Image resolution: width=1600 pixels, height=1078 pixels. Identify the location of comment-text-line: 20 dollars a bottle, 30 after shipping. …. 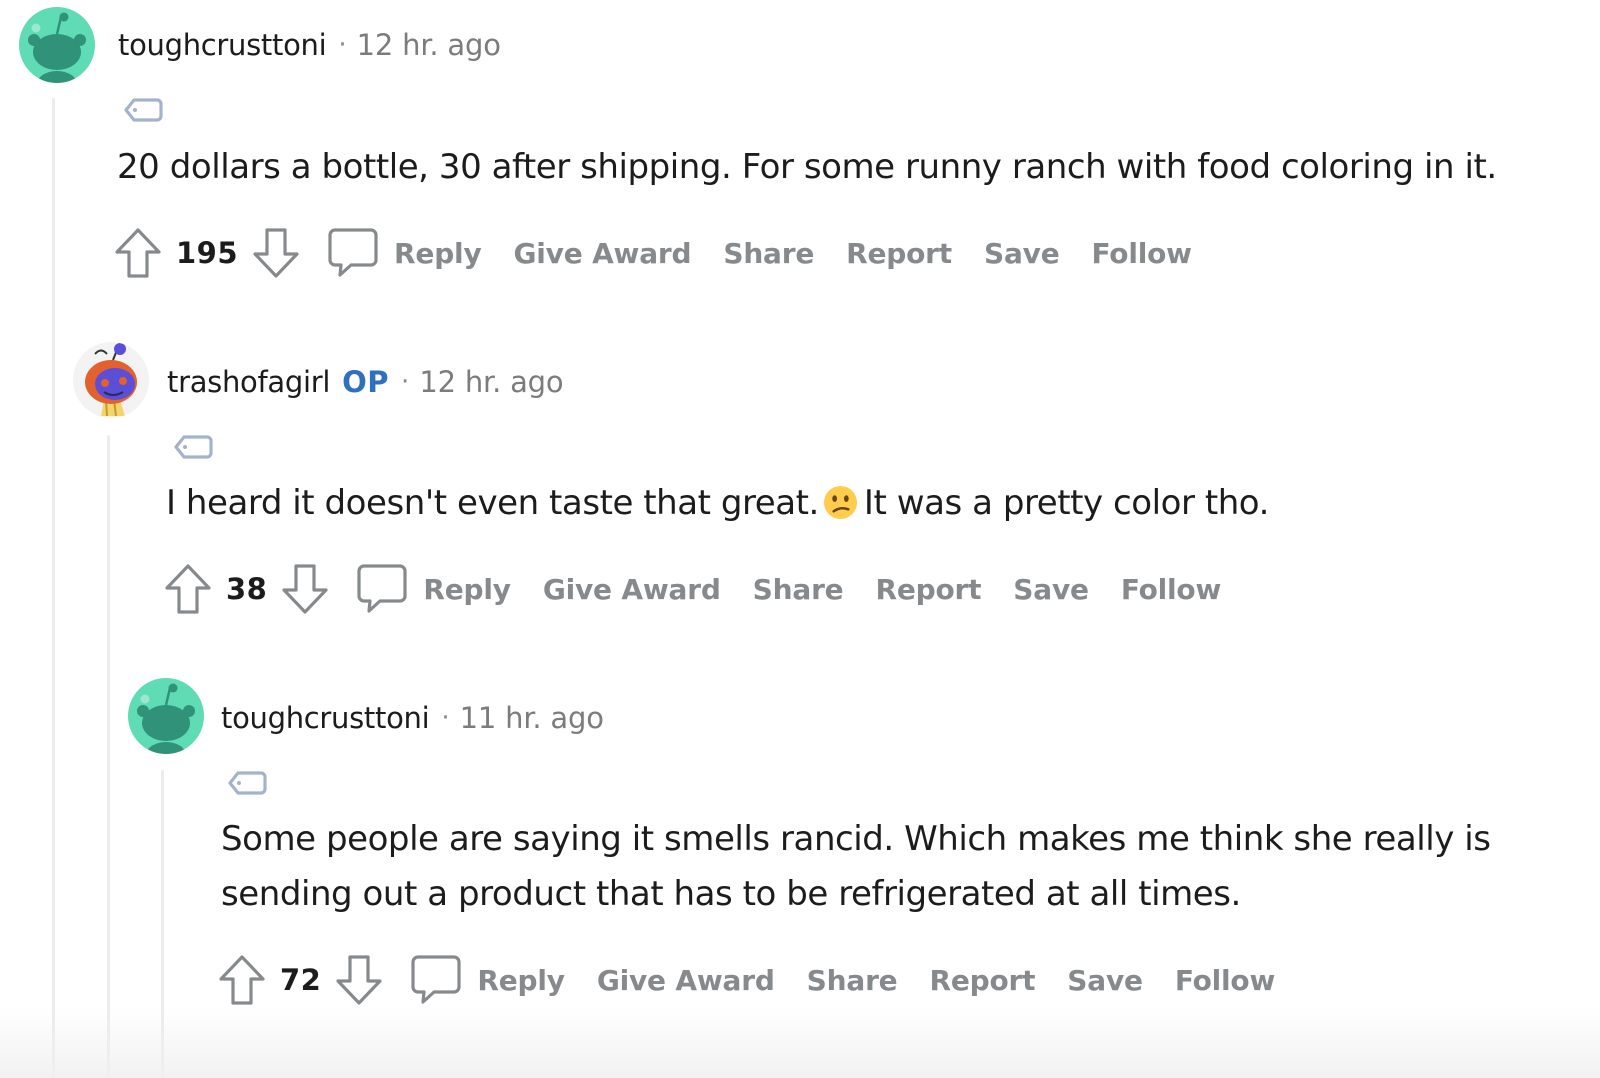
(807, 167).